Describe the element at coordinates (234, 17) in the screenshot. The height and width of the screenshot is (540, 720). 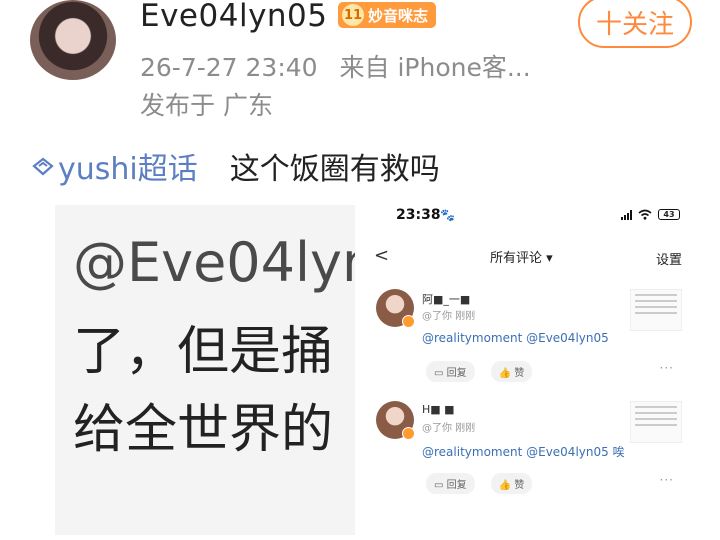
I see `username: Eve04lyn05` at that location.